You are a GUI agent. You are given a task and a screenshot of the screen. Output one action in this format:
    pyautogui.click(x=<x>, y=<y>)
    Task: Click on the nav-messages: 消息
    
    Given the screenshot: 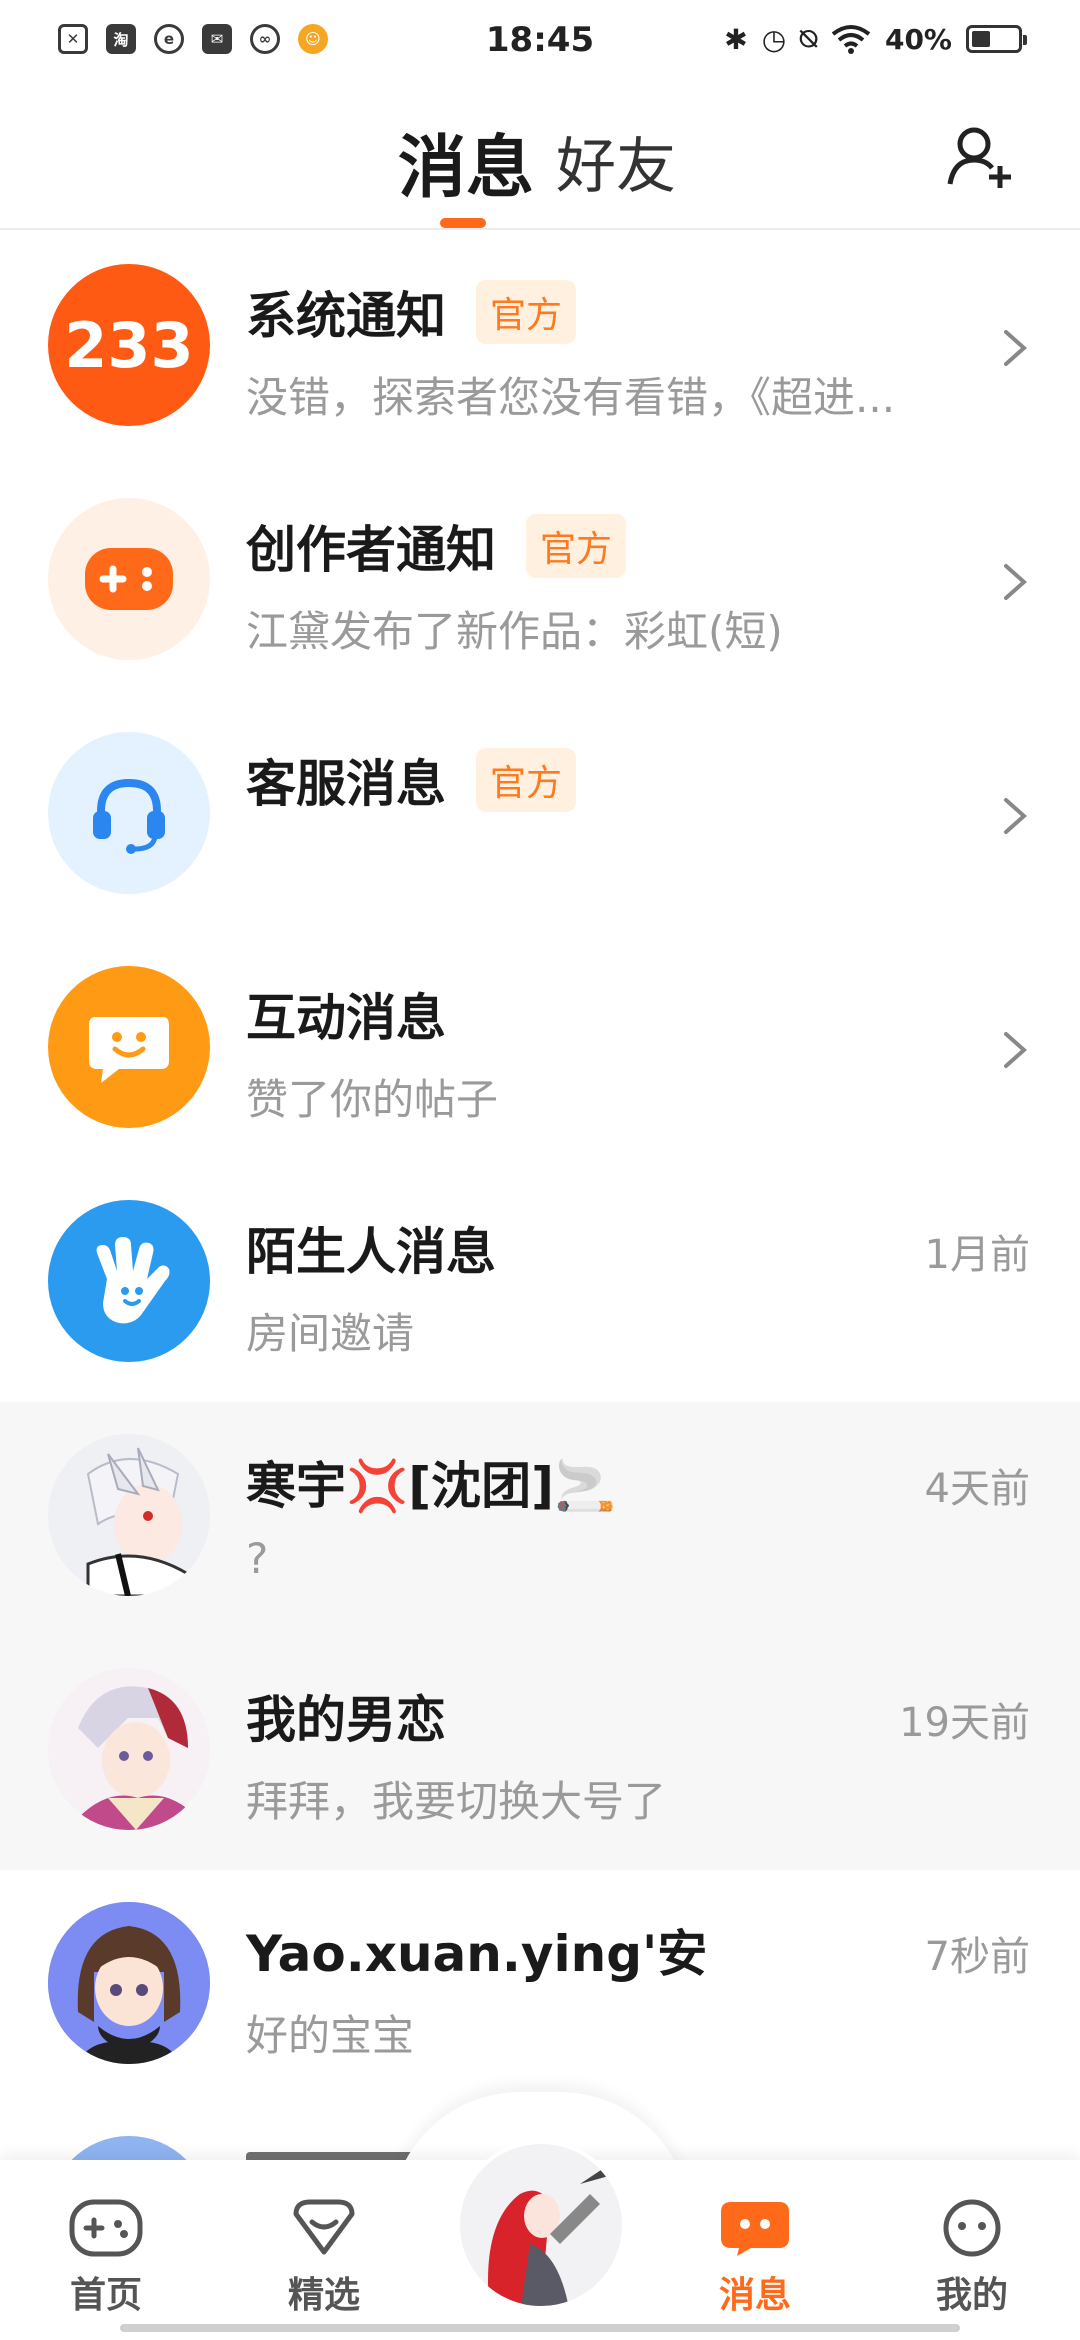 What is the action you would take?
    pyautogui.click(x=755, y=2258)
    